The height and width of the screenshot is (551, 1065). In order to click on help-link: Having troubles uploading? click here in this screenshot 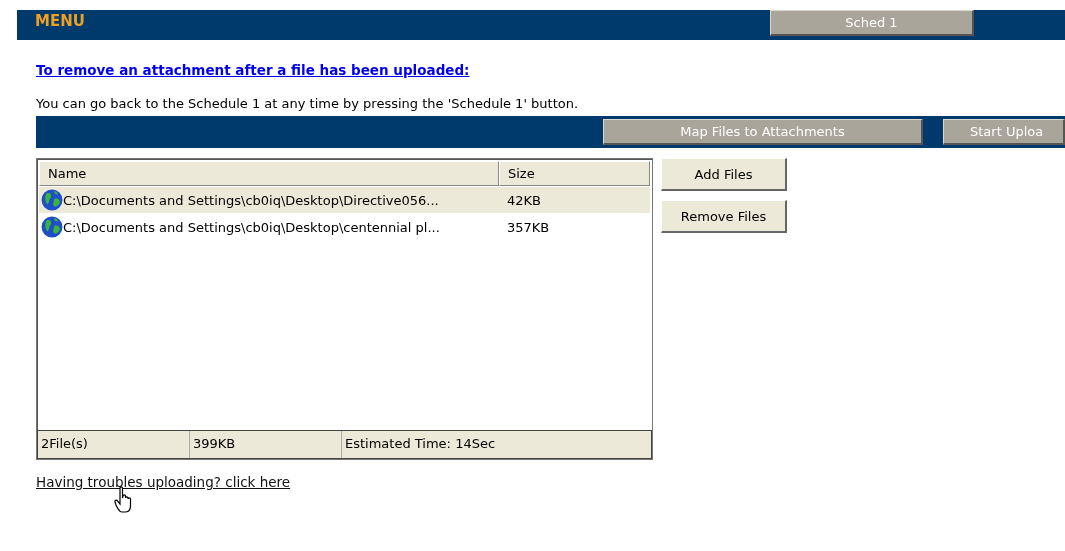, I will do `click(163, 482)`.